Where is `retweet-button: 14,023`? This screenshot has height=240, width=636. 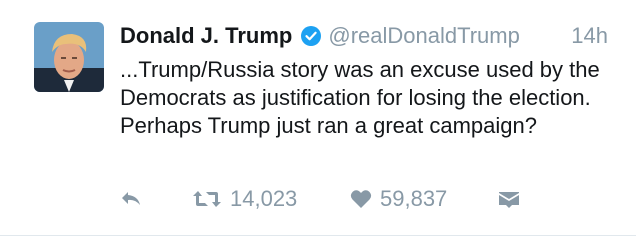
retweet-button: 14,023 is located at coordinates (244, 199).